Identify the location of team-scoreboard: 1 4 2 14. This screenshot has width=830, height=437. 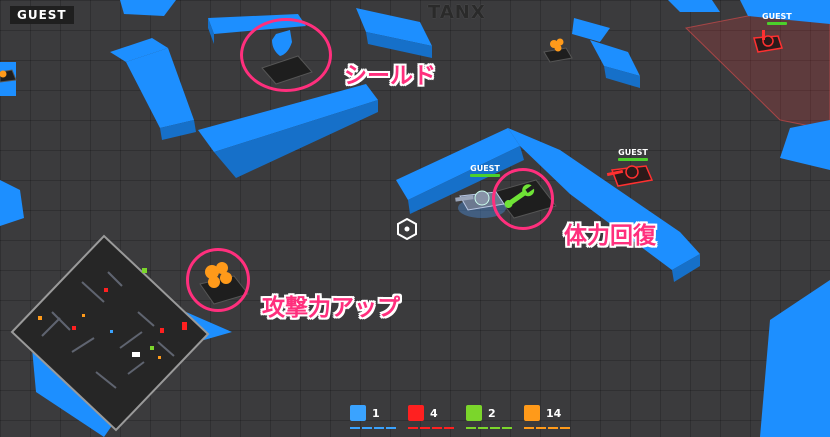
(463, 416).